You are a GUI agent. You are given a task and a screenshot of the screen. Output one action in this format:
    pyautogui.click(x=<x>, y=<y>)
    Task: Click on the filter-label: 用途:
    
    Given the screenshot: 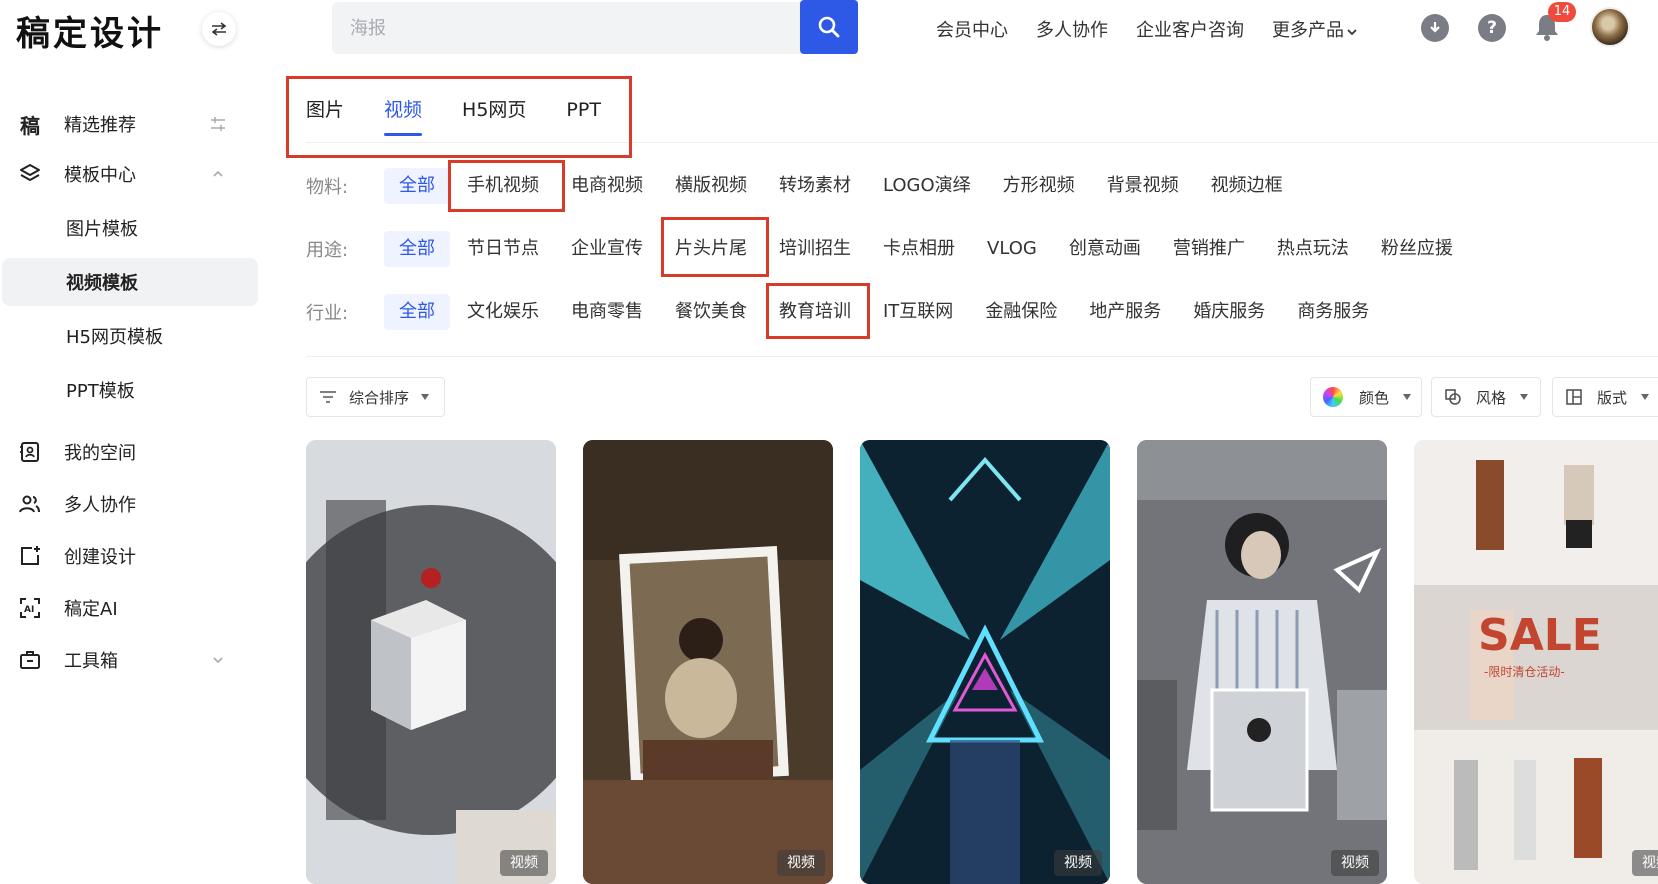 What is the action you would take?
    pyautogui.click(x=327, y=250)
    